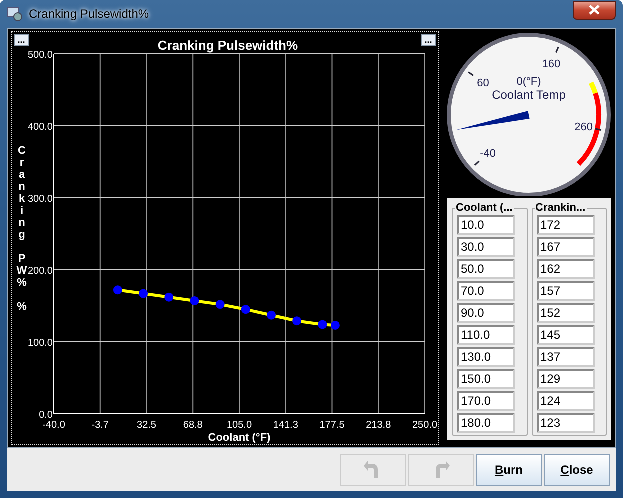 The width and height of the screenshot is (623, 498). What do you see at coordinates (551, 64) in the screenshot?
I see `gauge-tick-label: 160` at bounding box center [551, 64].